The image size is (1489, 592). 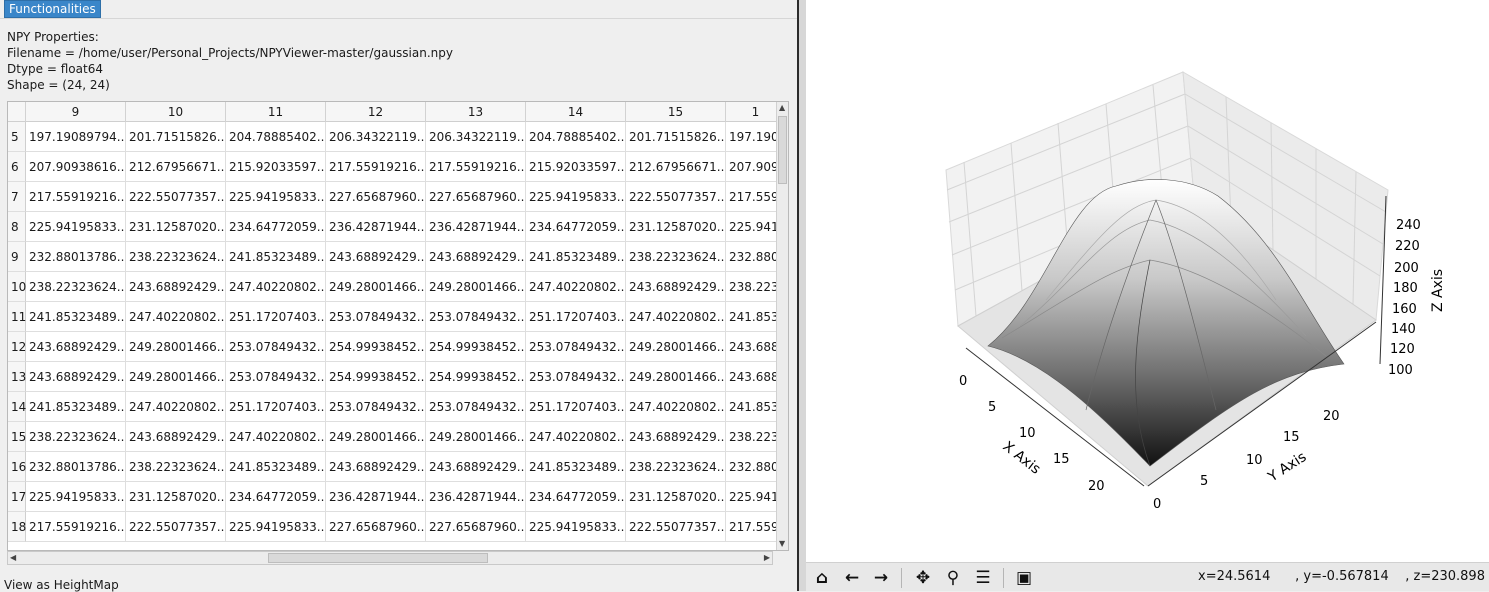 What do you see at coordinates (782, 108) in the screenshot?
I see `scroll-up-icon: ▲` at bounding box center [782, 108].